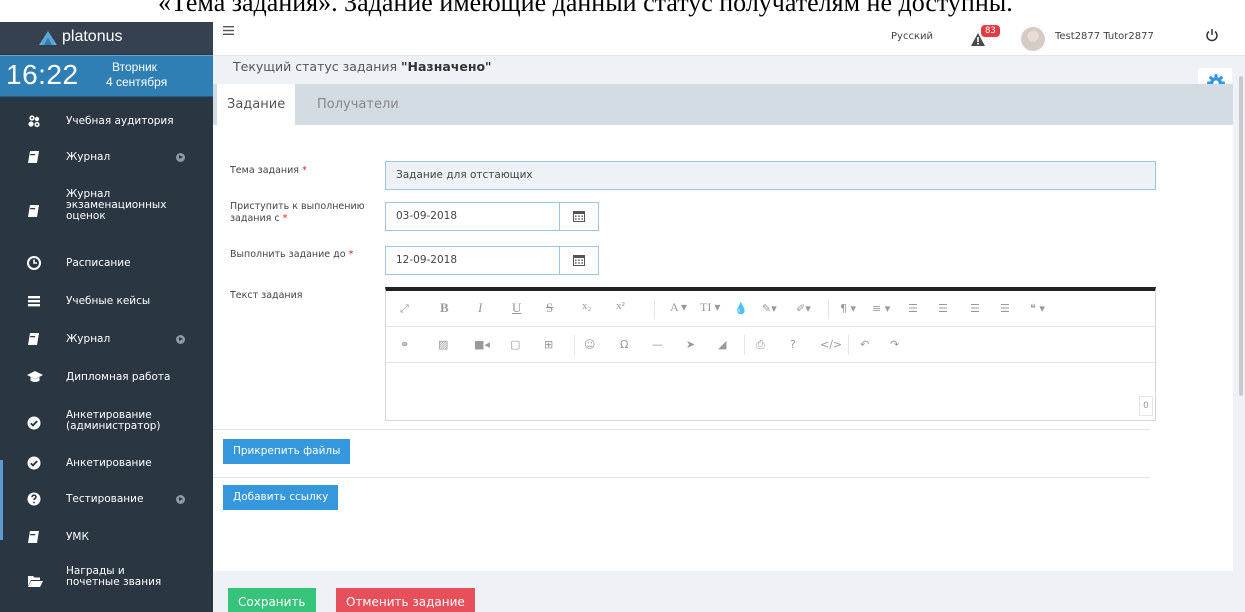 The height and width of the screenshot is (612, 1245). What do you see at coordinates (281, 497) in the screenshot?
I see `add-link-button: Добавить ссылку` at bounding box center [281, 497].